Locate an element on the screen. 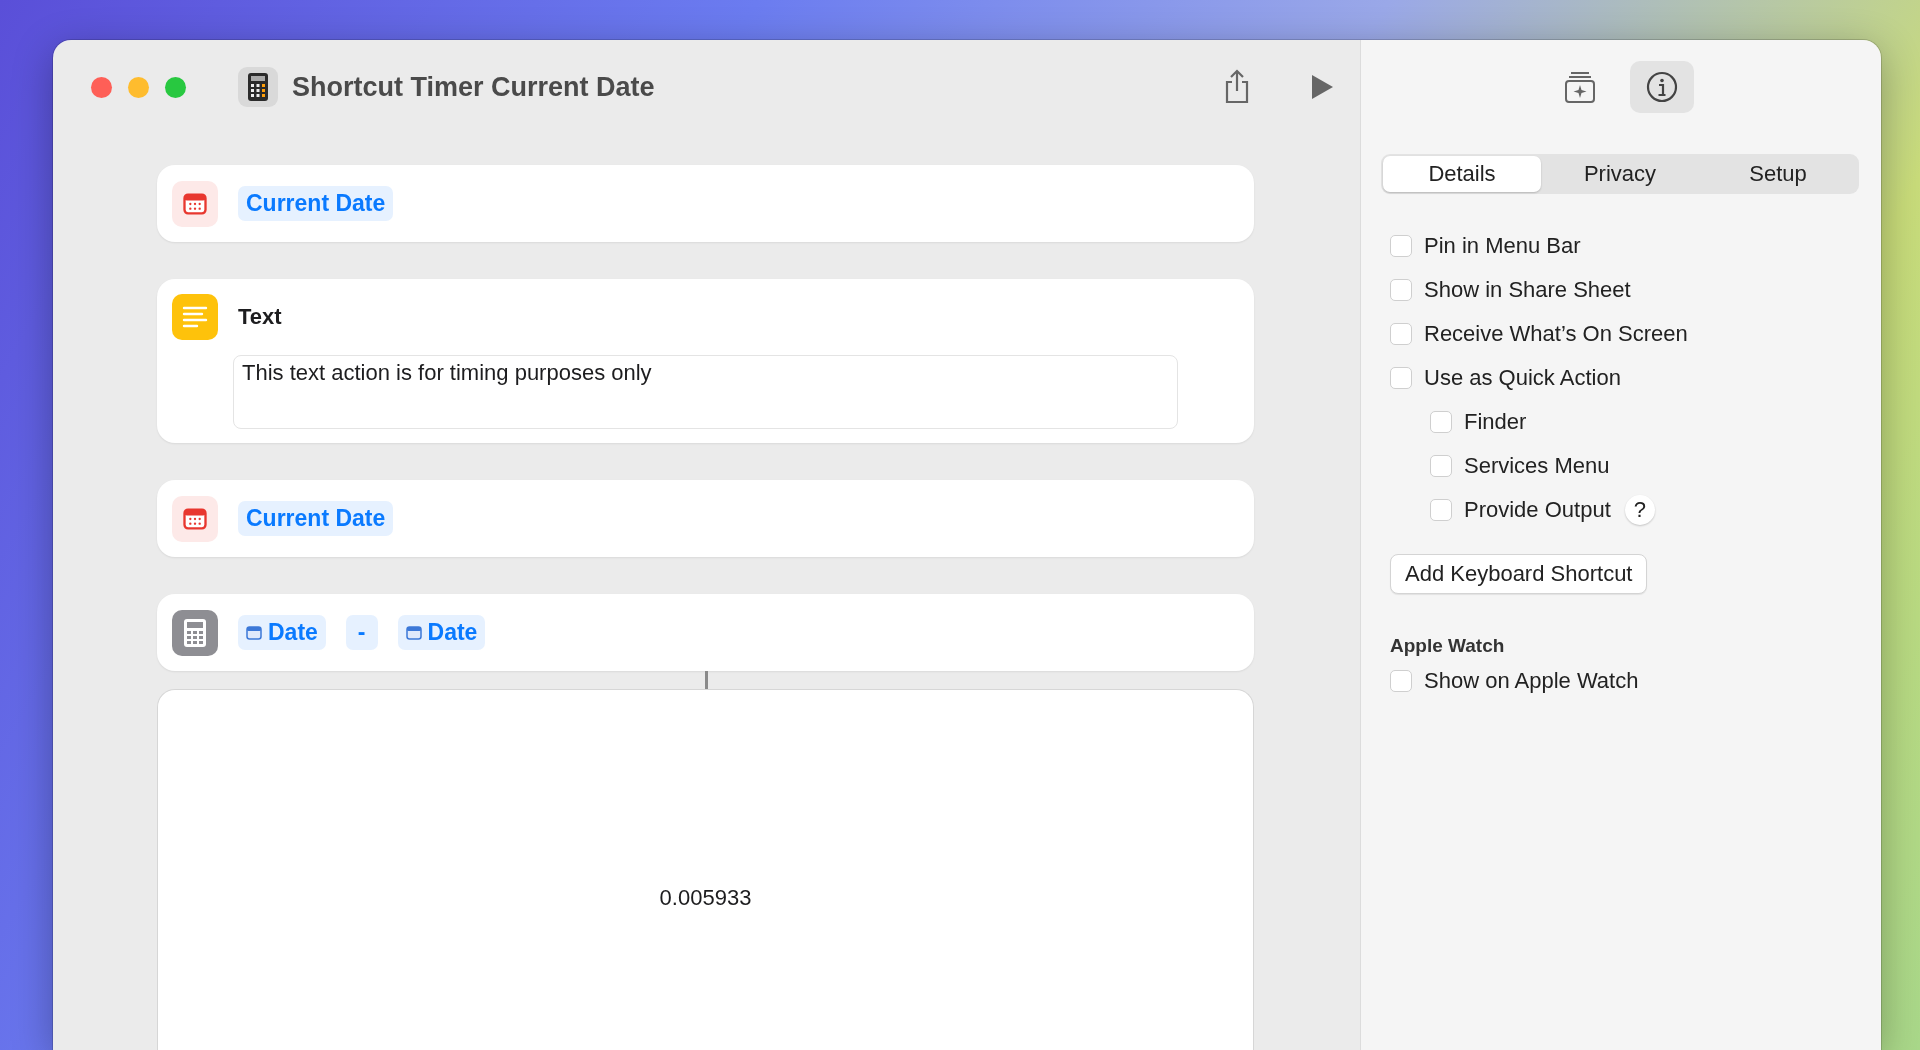 The width and height of the screenshot is (1920, 1050). stack-sparkle-icon is located at coordinates (1580, 87).